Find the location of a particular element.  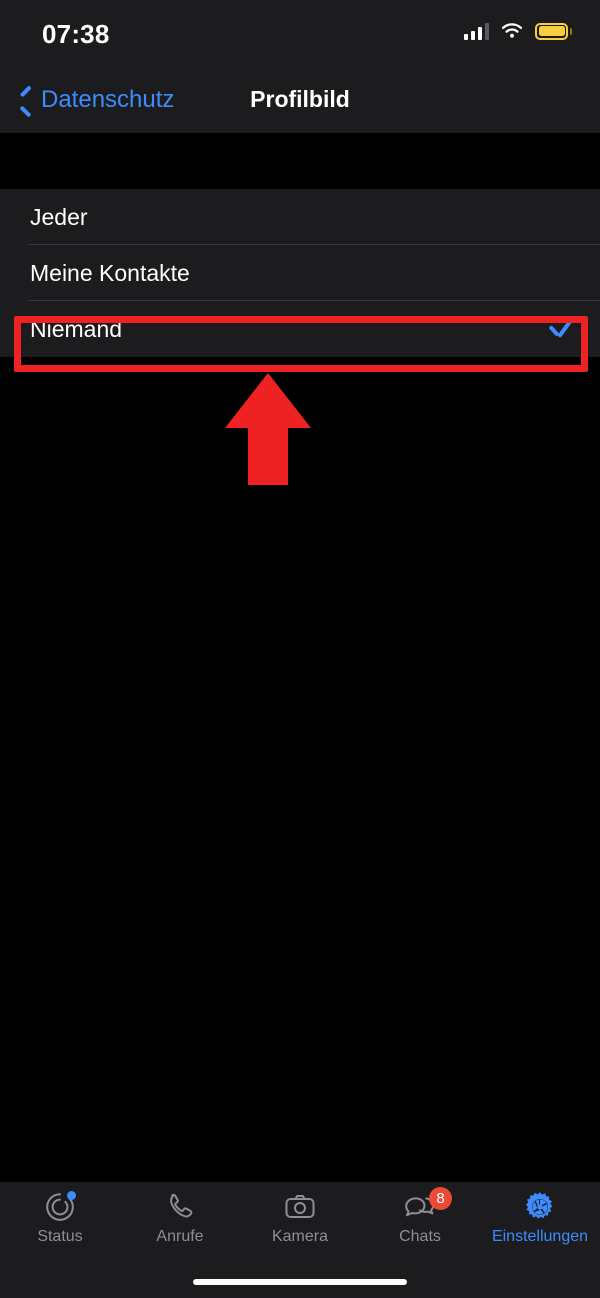

chats-unread-badge: 8 is located at coordinates (440, 1198).